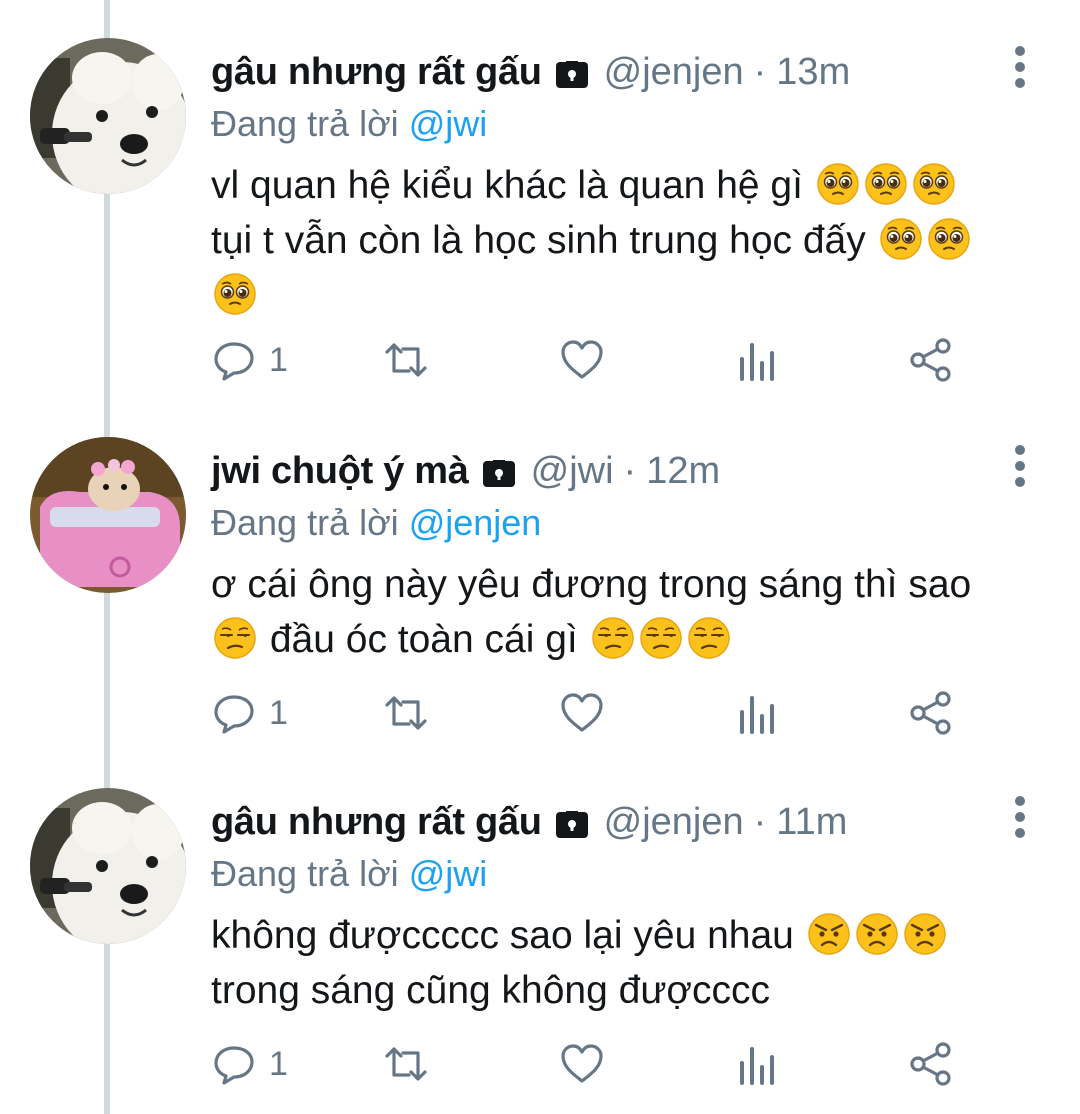 The image size is (1080, 1114). Describe the element at coordinates (538, 240) in the screenshot. I see `tweet-text-line-2: tụi t vẫn còn là học sinh trung học đấy` at that location.